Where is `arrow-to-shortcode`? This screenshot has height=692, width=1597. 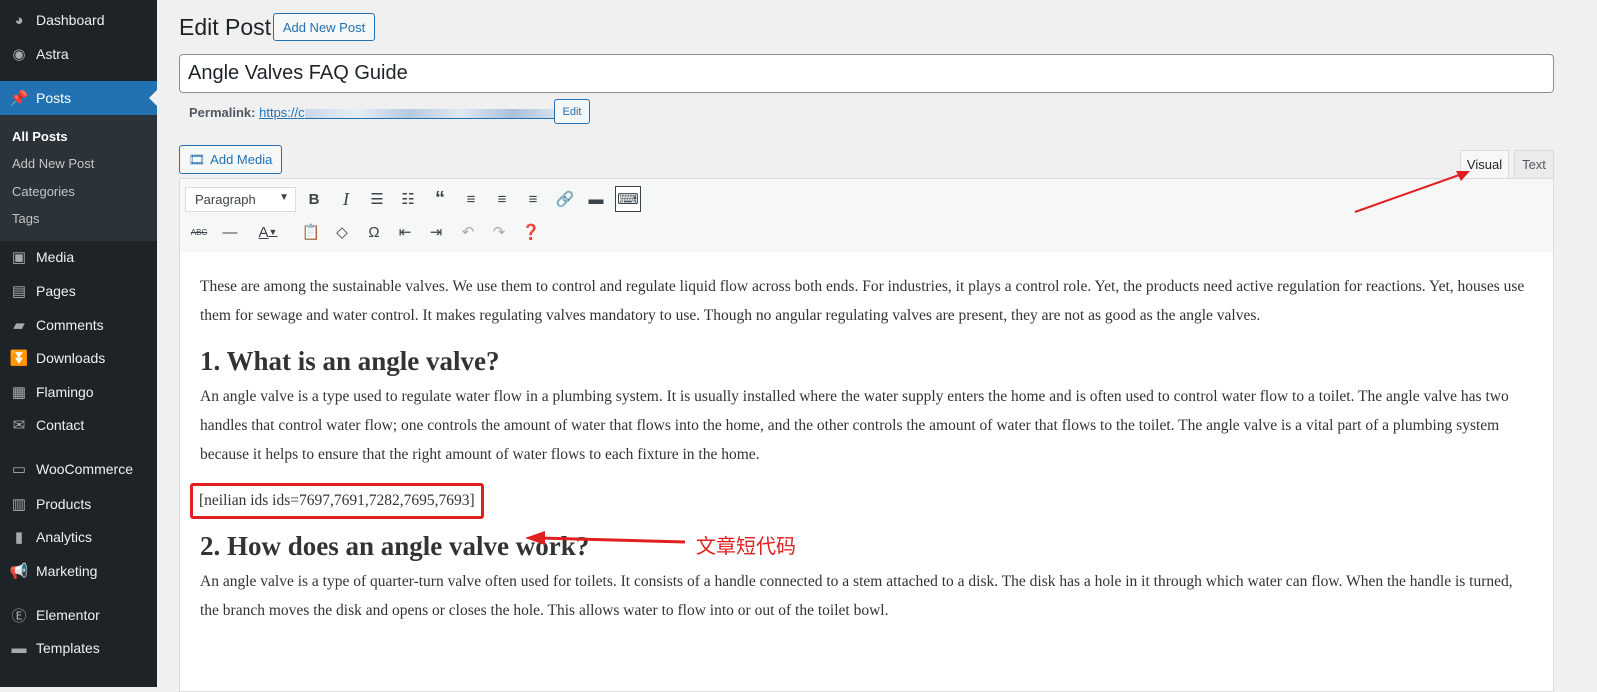 arrow-to-shortcode is located at coordinates (612, 540).